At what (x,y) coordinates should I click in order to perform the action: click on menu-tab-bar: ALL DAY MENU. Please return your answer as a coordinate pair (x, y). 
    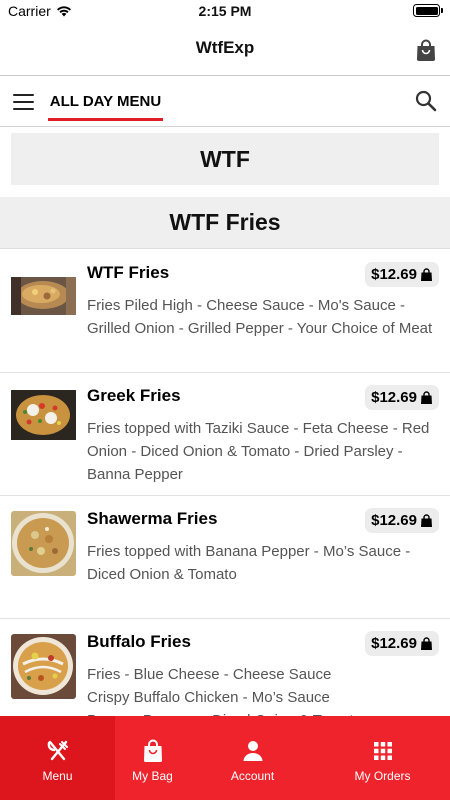
    Looking at the image, I should click on (225, 102).